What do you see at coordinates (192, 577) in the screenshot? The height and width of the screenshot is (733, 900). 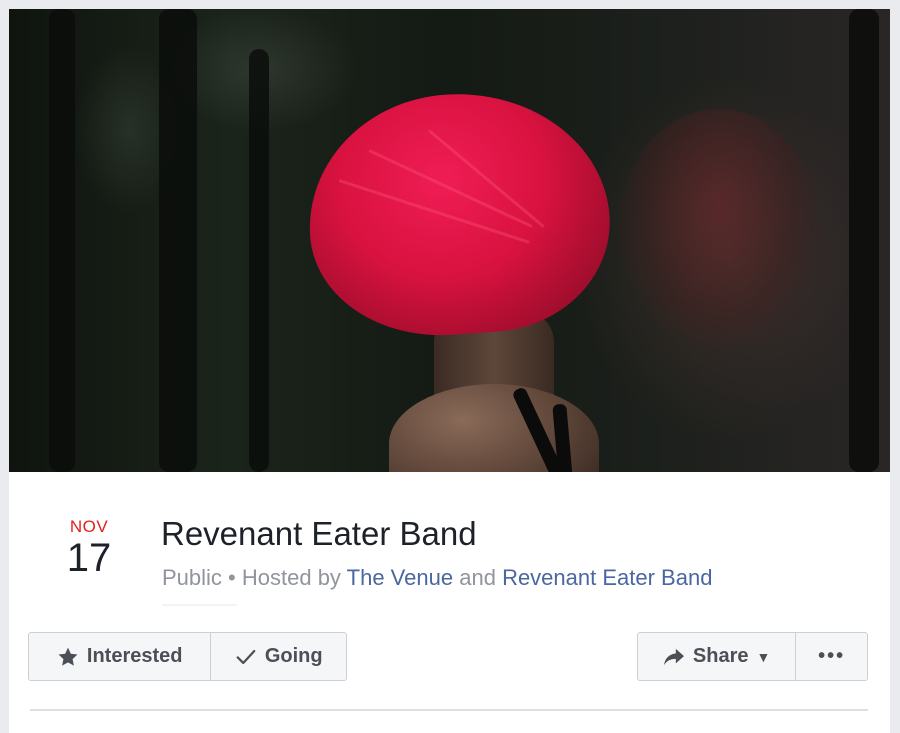 I see `privacy-label: Public` at bounding box center [192, 577].